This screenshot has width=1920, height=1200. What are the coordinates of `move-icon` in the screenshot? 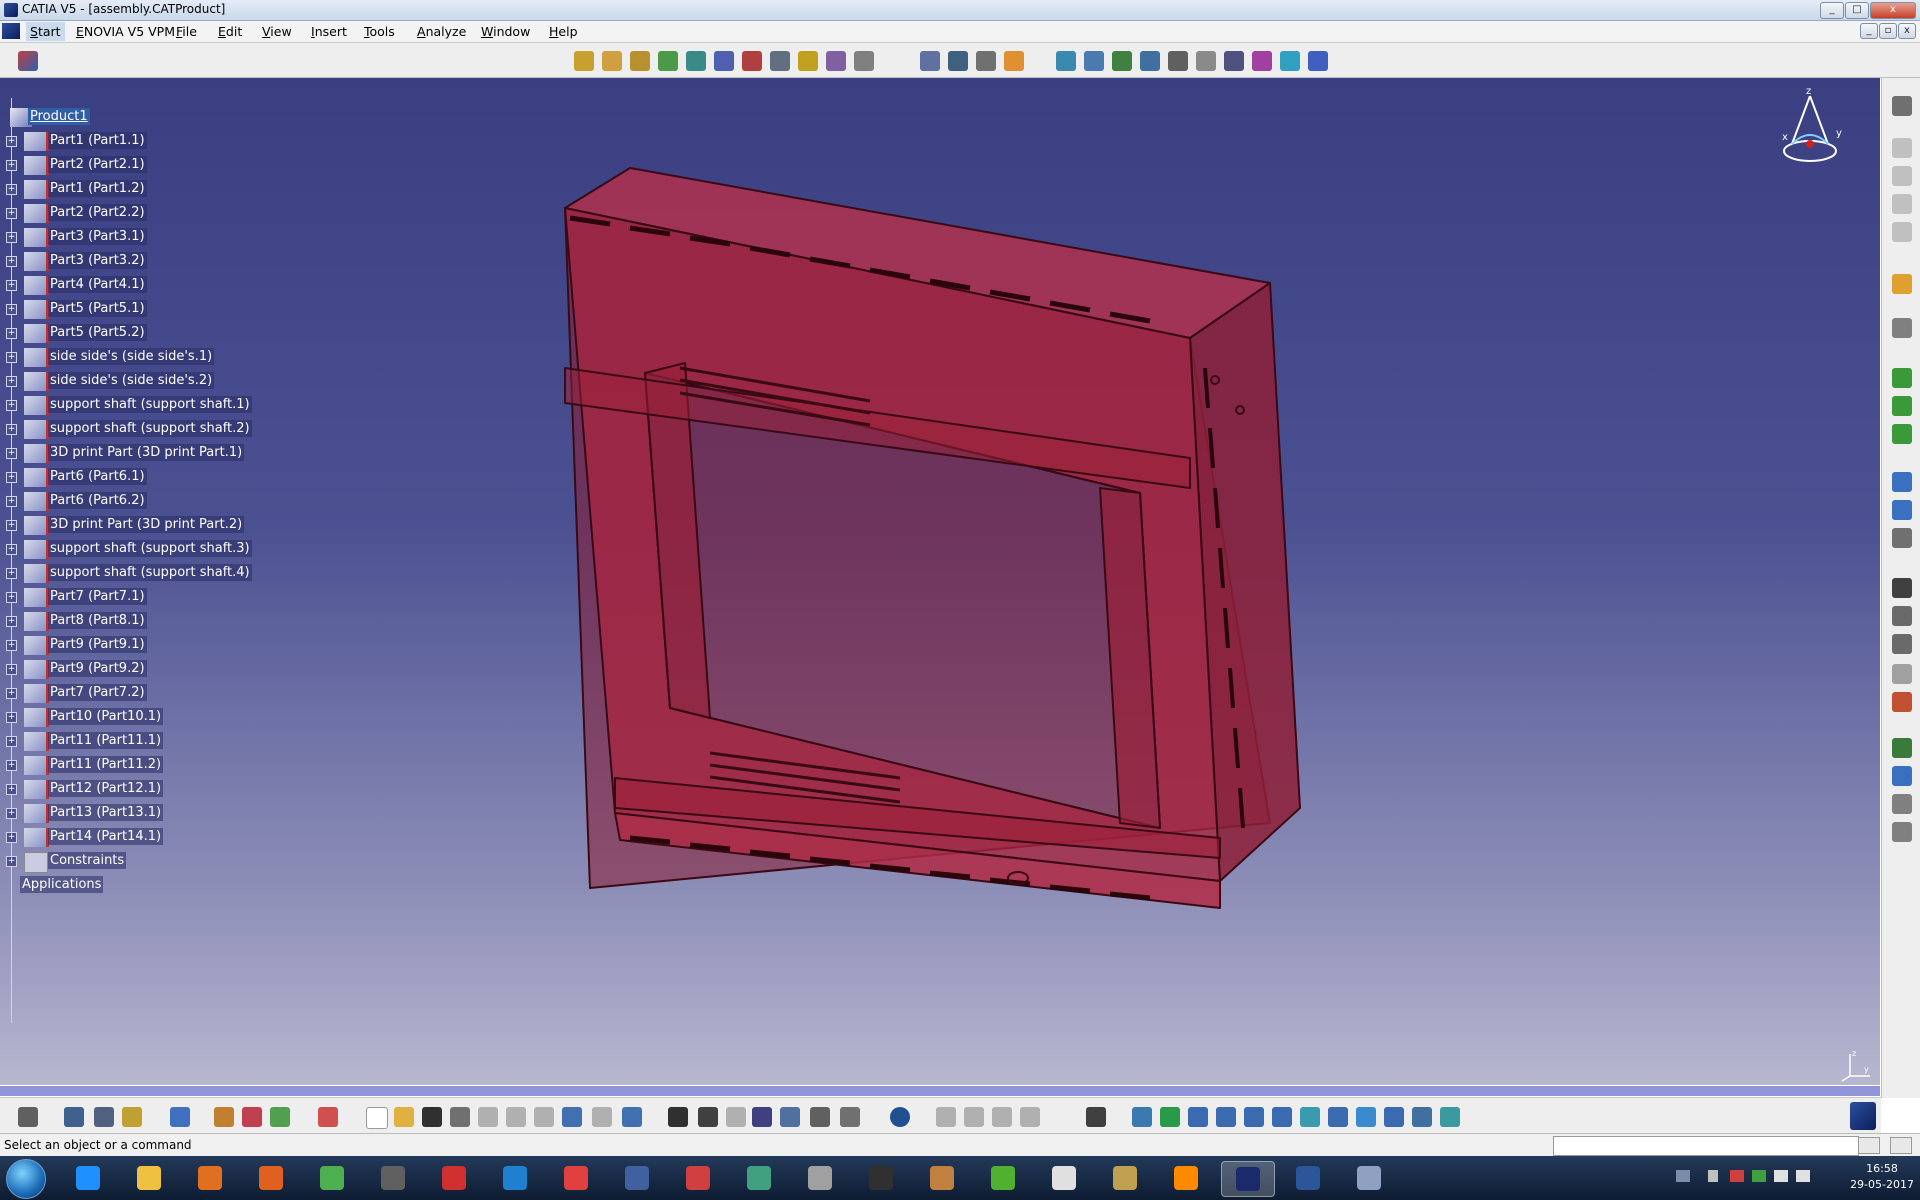 It's located at (74, 1117).